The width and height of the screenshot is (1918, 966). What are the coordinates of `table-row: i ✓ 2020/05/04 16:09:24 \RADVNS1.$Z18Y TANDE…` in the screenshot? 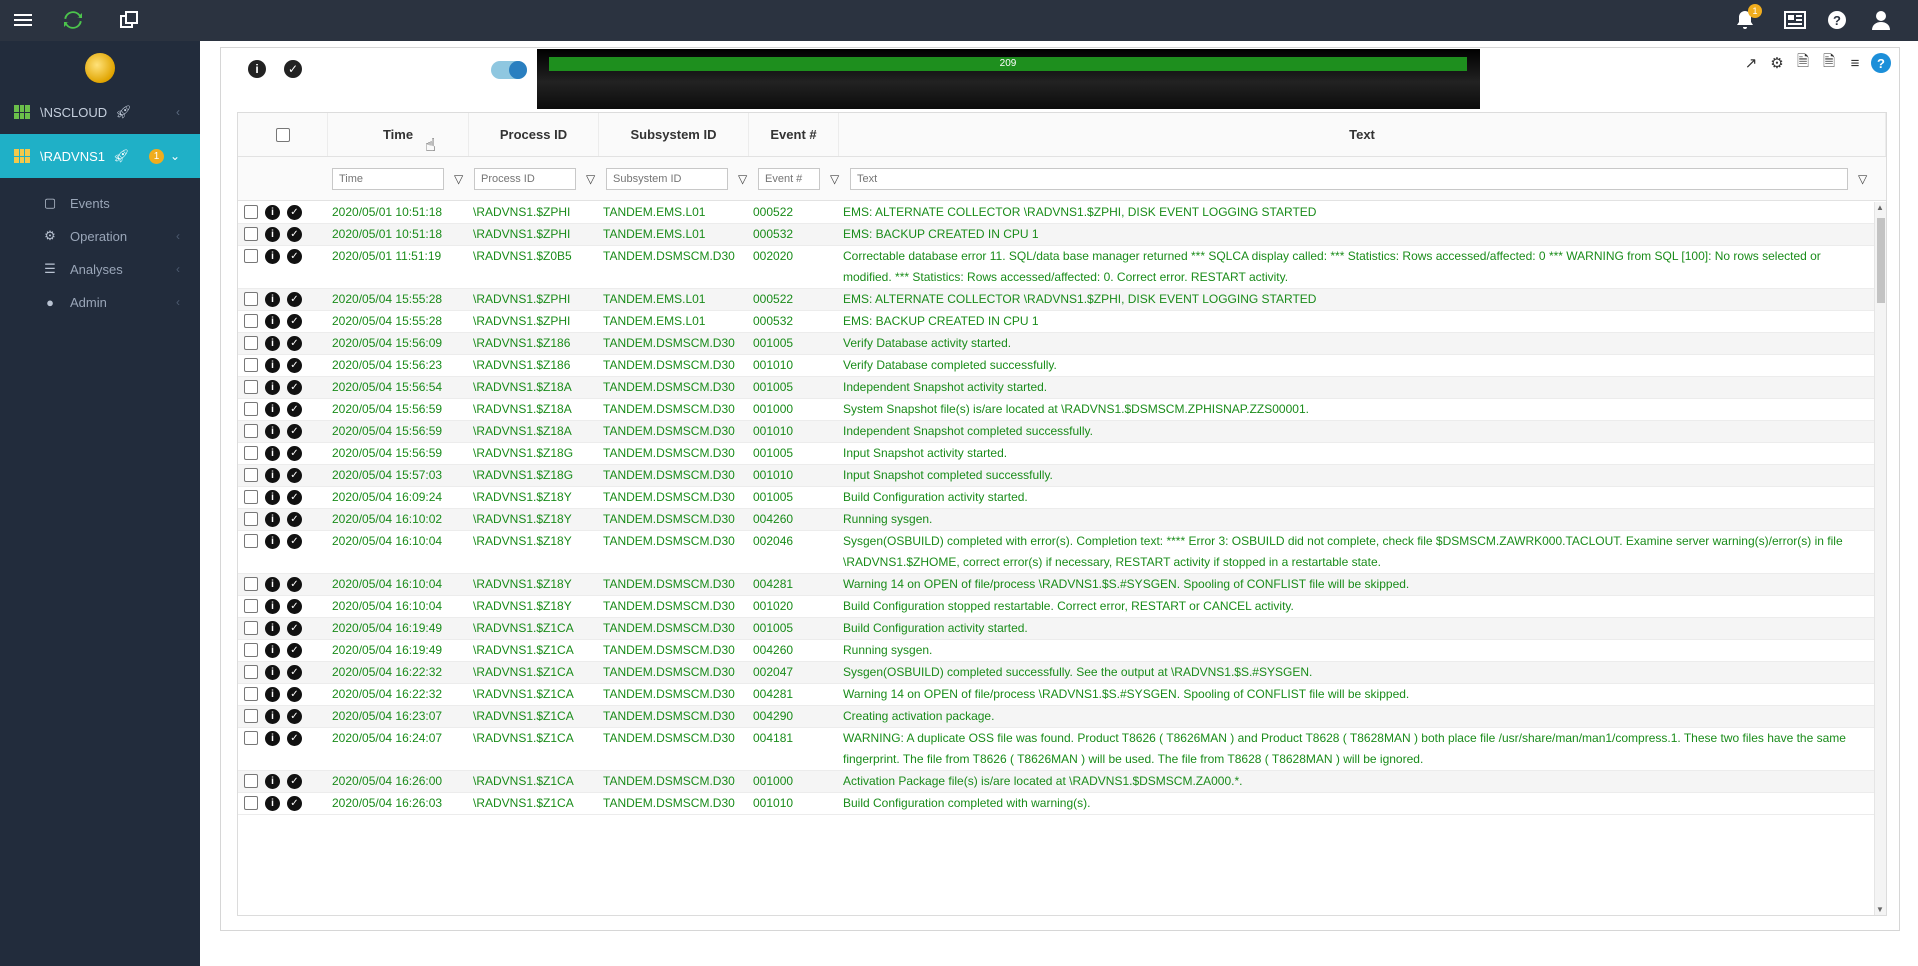 It's located at (1056, 498).